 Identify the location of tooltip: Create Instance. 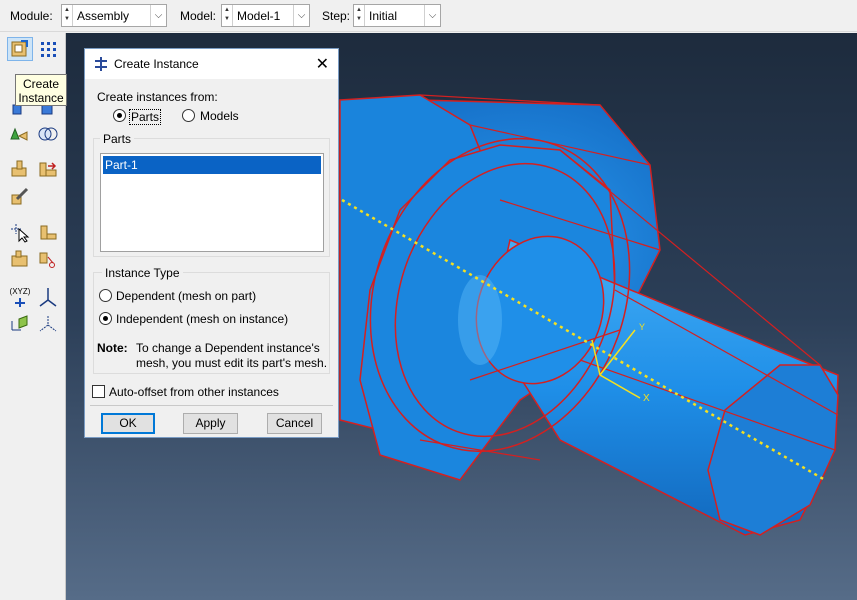
(41, 90).